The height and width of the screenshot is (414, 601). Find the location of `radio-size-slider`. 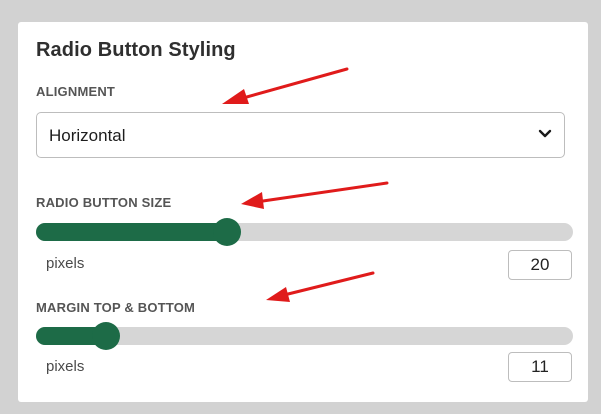

radio-size-slider is located at coordinates (304, 232).